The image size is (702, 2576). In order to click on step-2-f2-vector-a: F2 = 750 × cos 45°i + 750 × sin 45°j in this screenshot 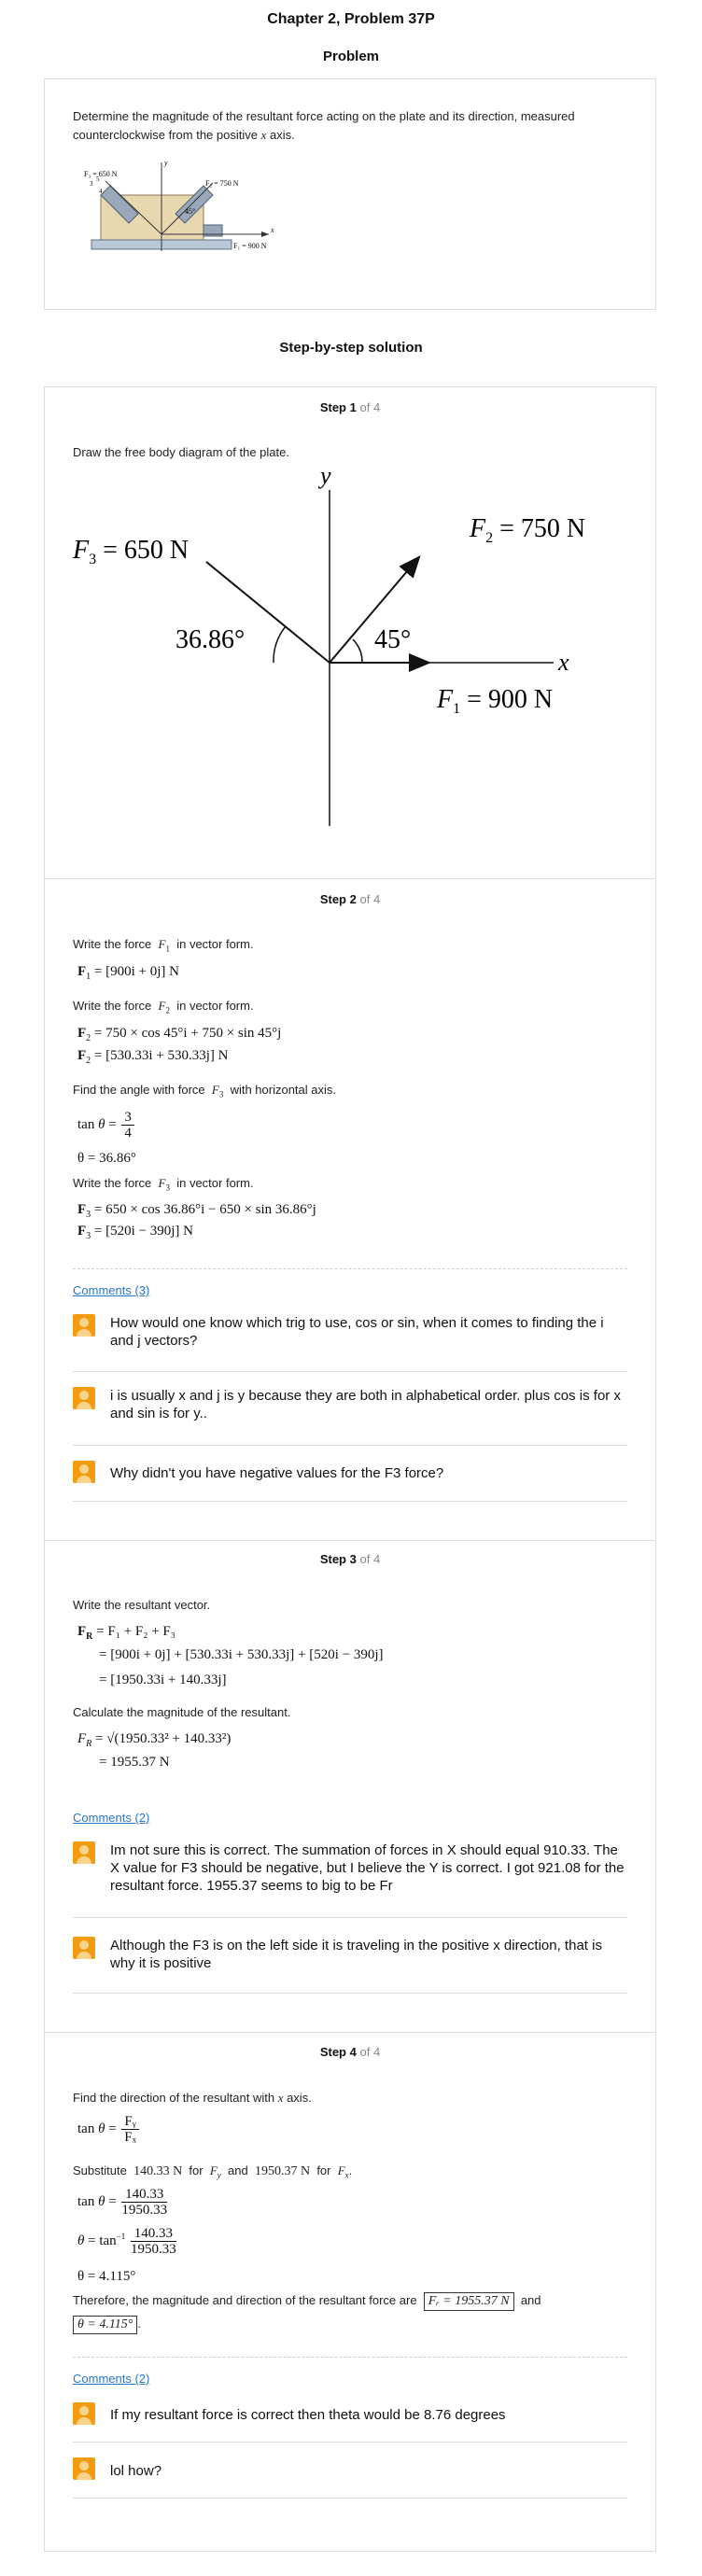, I will do `click(179, 1034)`.